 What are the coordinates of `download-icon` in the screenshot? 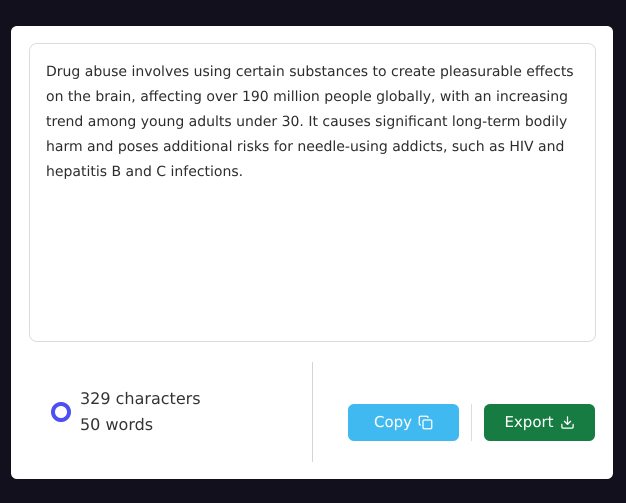 It's located at (567, 422).